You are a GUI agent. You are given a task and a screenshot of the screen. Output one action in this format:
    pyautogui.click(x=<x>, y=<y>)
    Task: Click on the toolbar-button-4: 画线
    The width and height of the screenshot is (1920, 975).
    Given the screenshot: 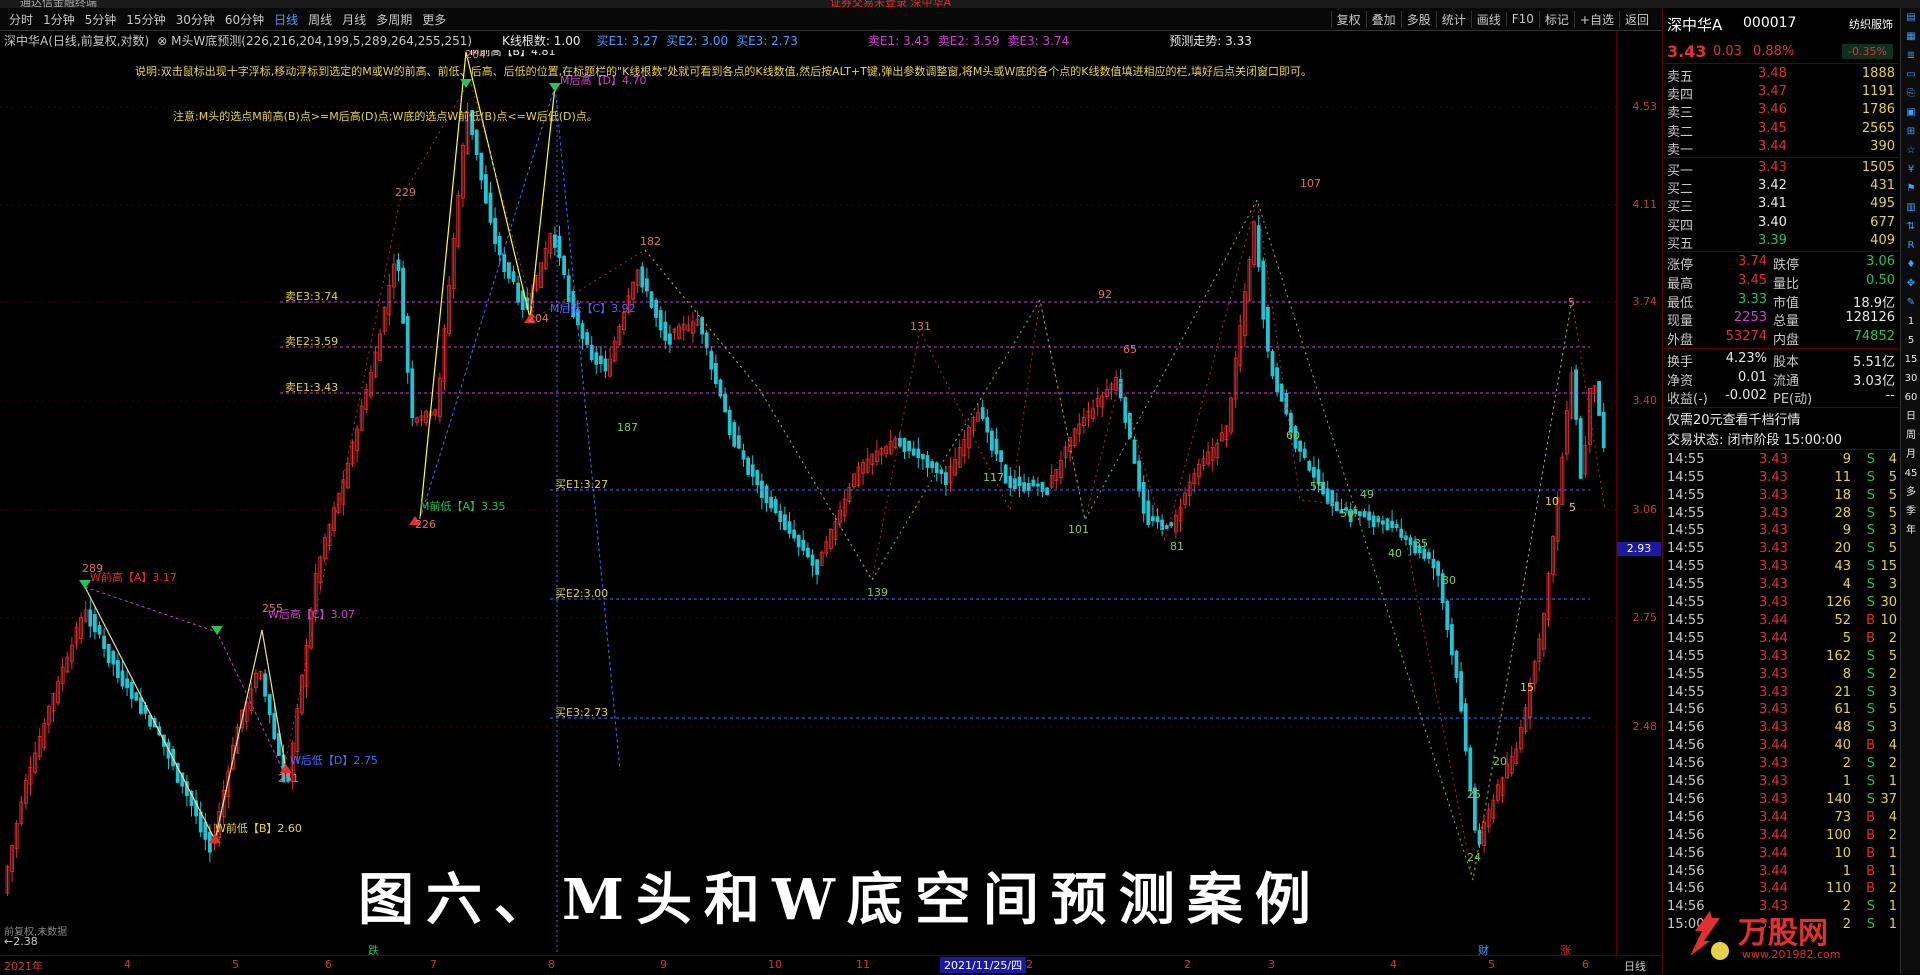 What is the action you would take?
    pyautogui.click(x=1488, y=19)
    